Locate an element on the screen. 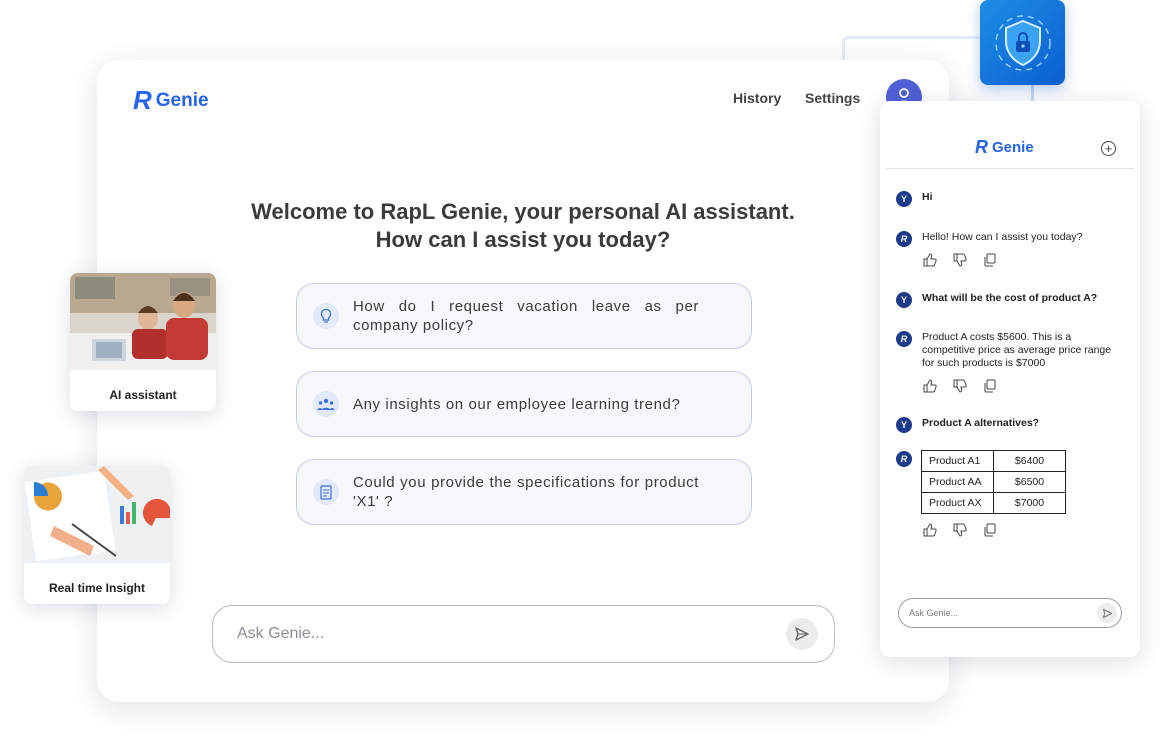  nav-history: History is located at coordinates (757, 98).